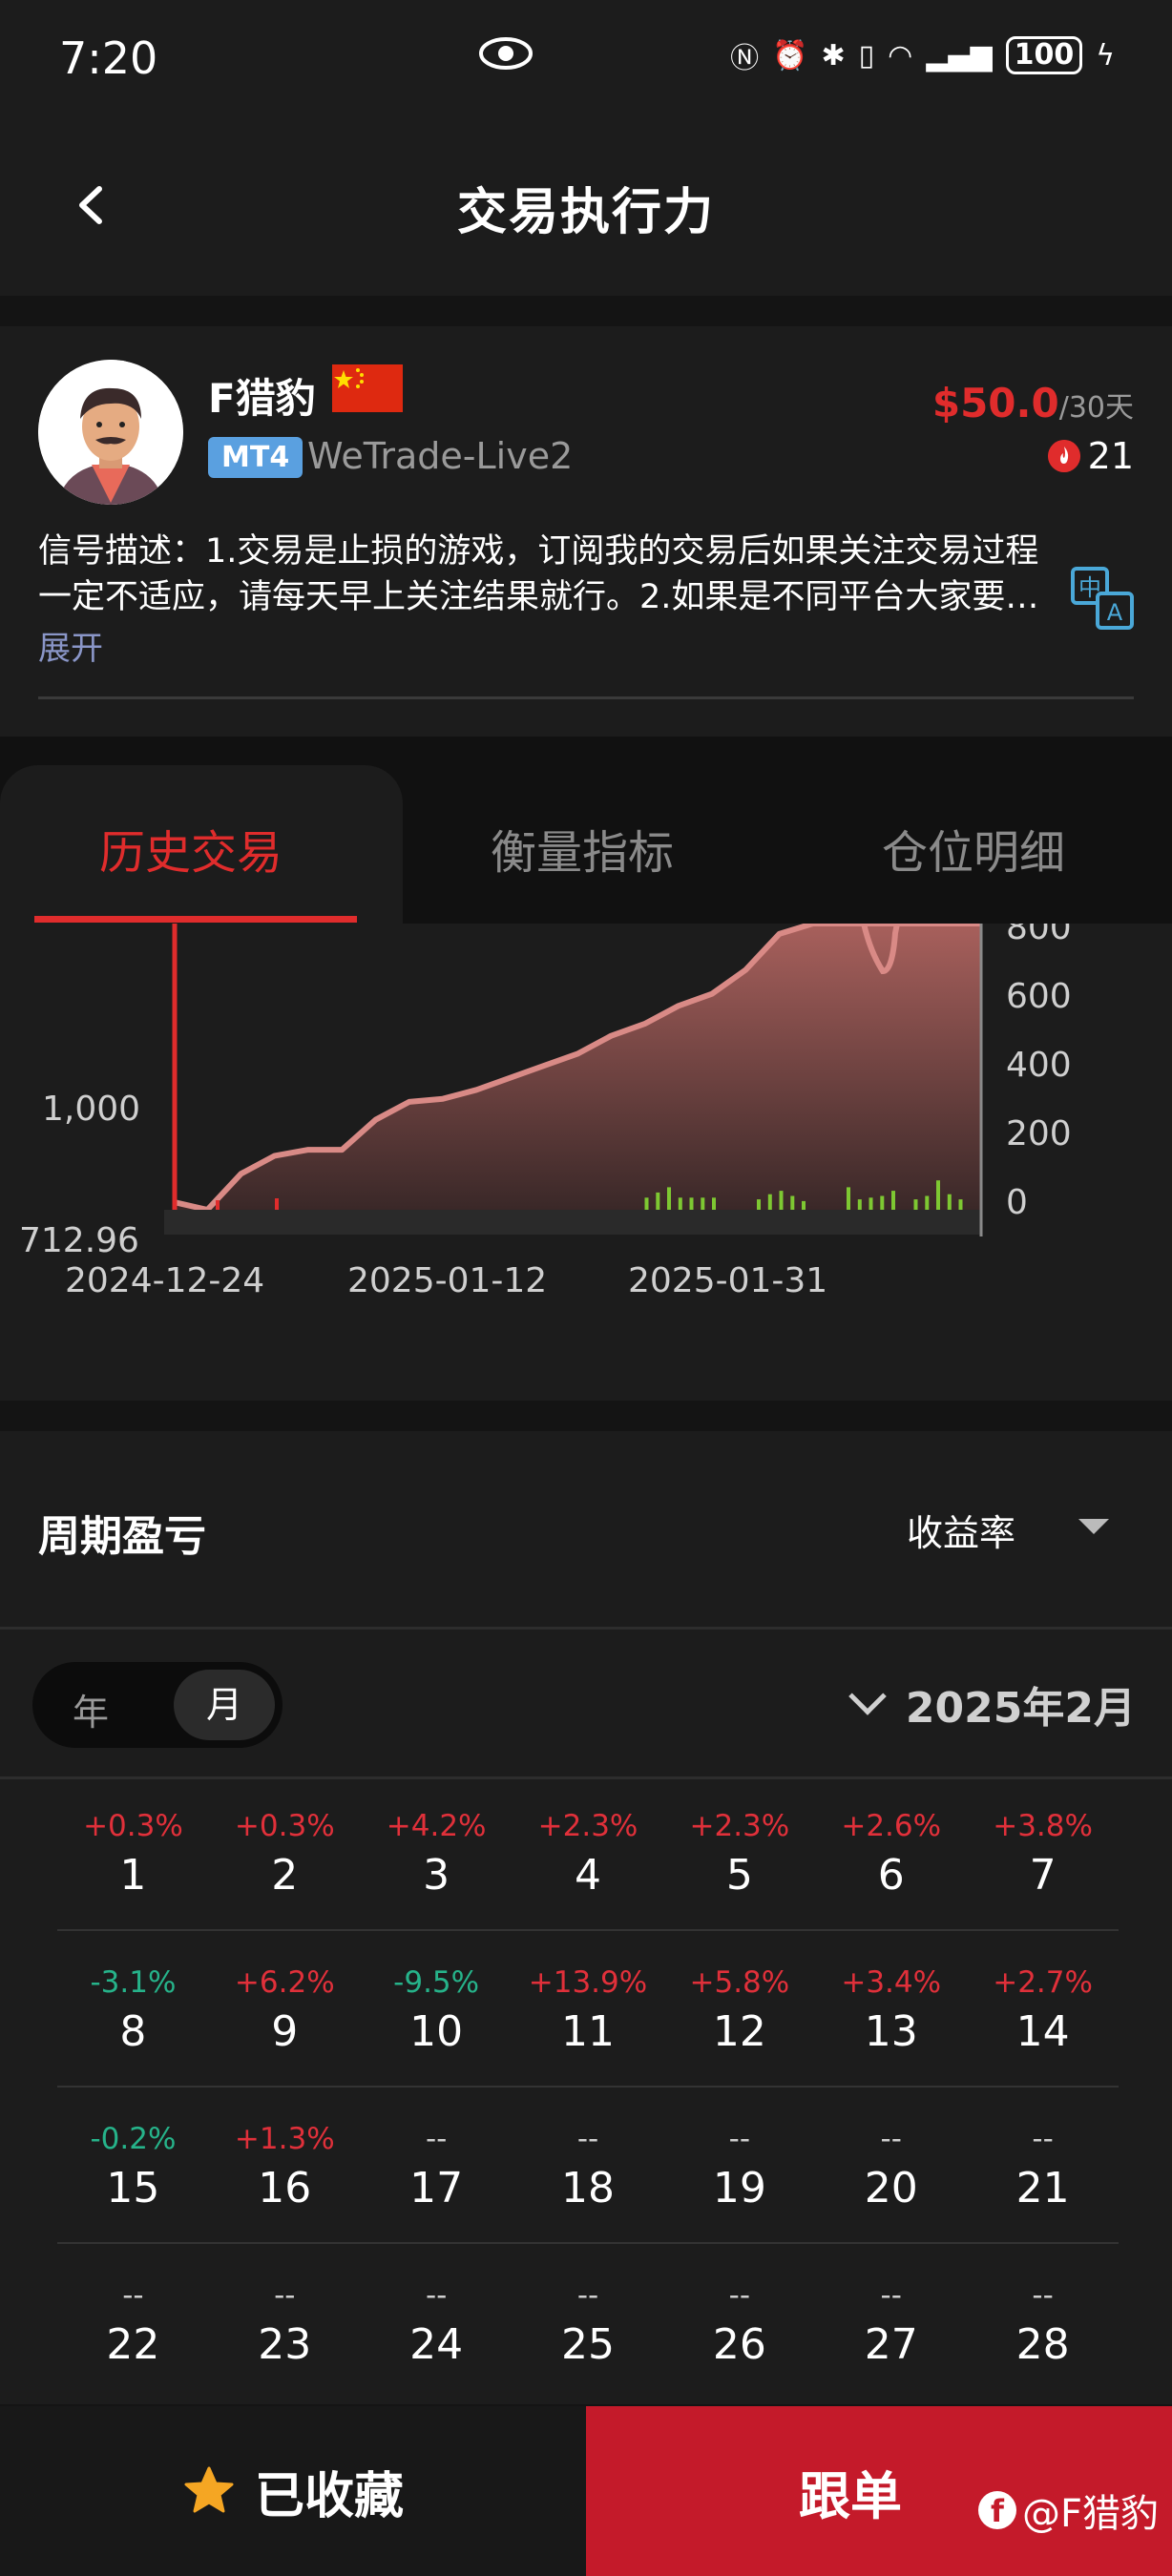  What do you see at coordinates (91, 1109) in the screenshot?
I see `left-axis-tick-label: 1,000` at bounding box center [91, 1109].